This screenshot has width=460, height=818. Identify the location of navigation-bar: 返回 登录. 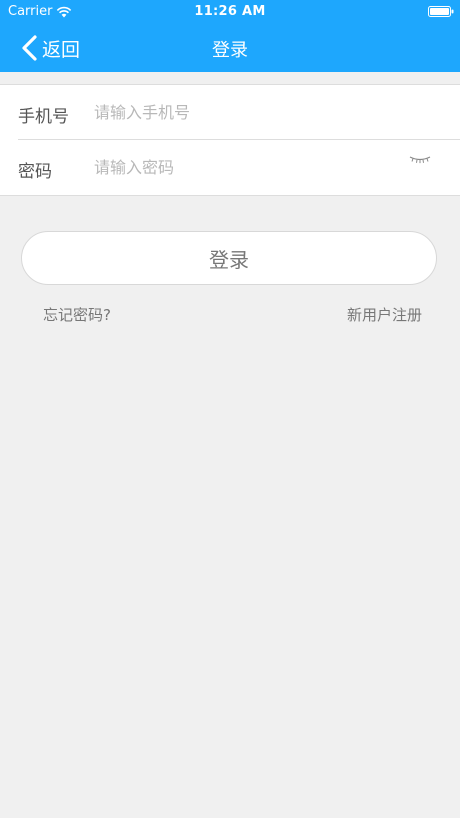
(230, 48).